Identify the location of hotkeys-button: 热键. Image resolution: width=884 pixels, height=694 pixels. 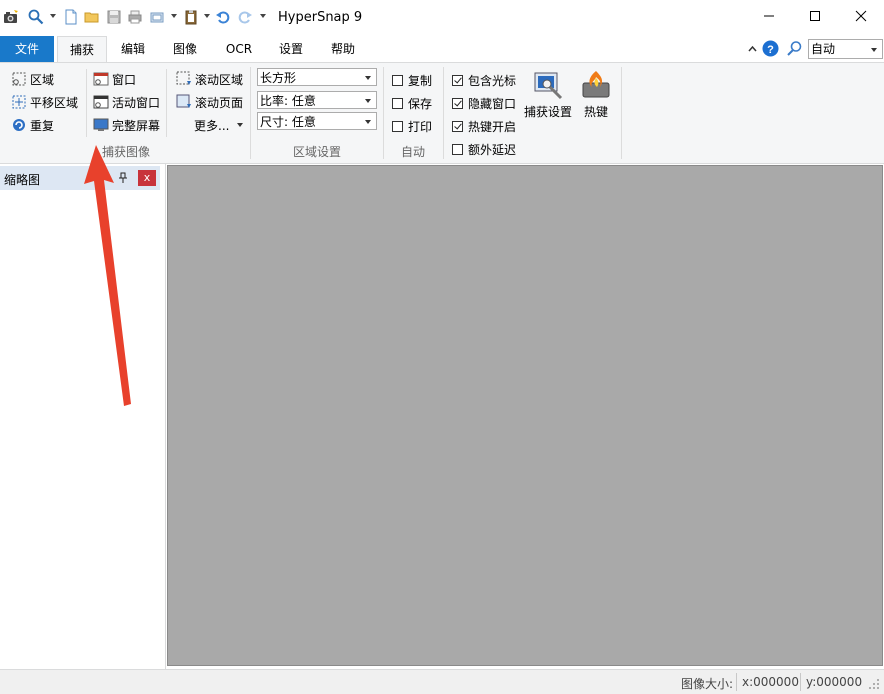
(596, 94).